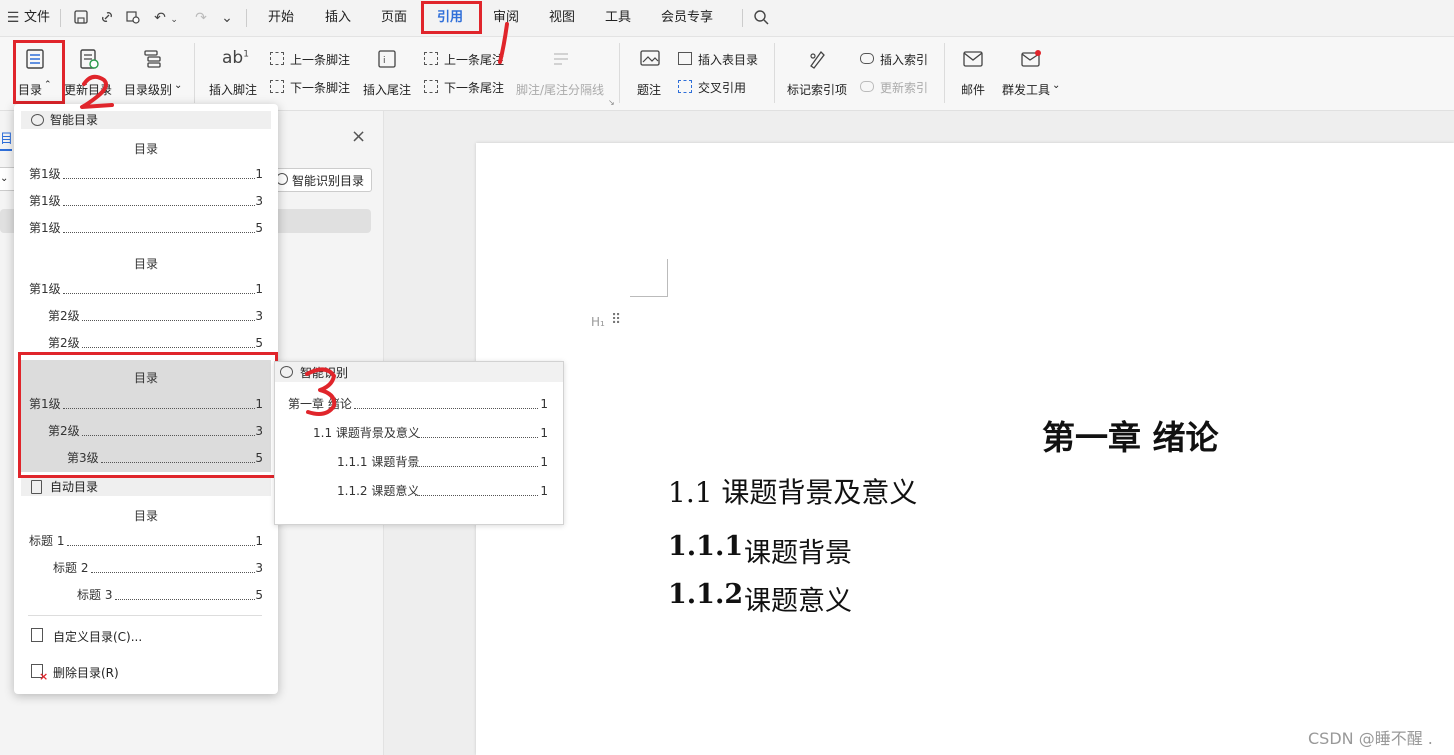 This screenshot has width=1454, height=755. Describe the element at coordinates (728, 60) in the screenshot. I see `insert-table-of-figures-label: 插入表目录` at that location.